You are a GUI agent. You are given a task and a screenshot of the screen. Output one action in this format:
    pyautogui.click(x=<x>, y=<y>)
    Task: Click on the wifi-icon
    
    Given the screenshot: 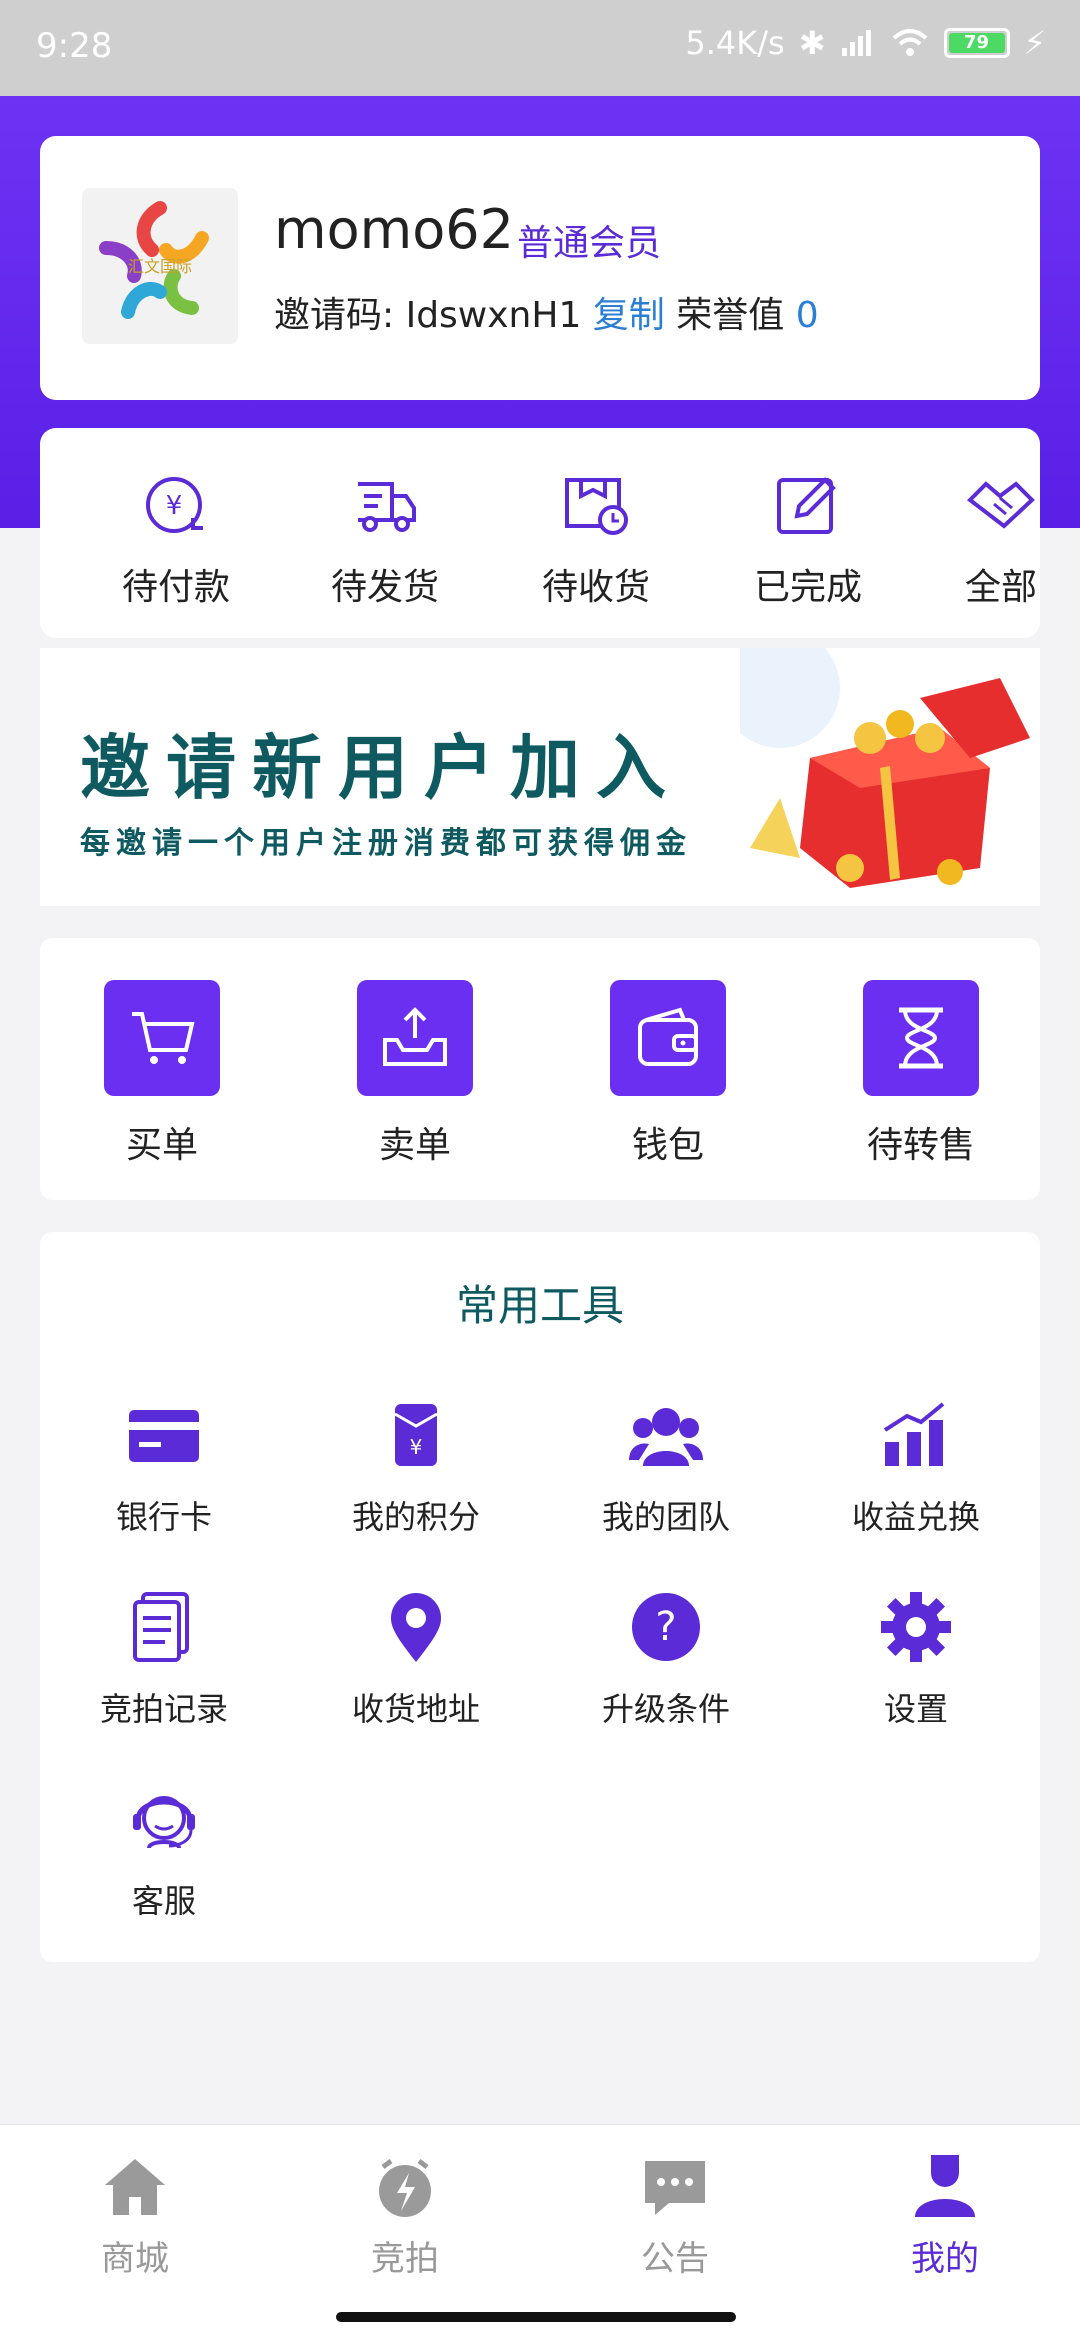 What is the action you would take?
    pyautogui.click(x=909, y=42)
    